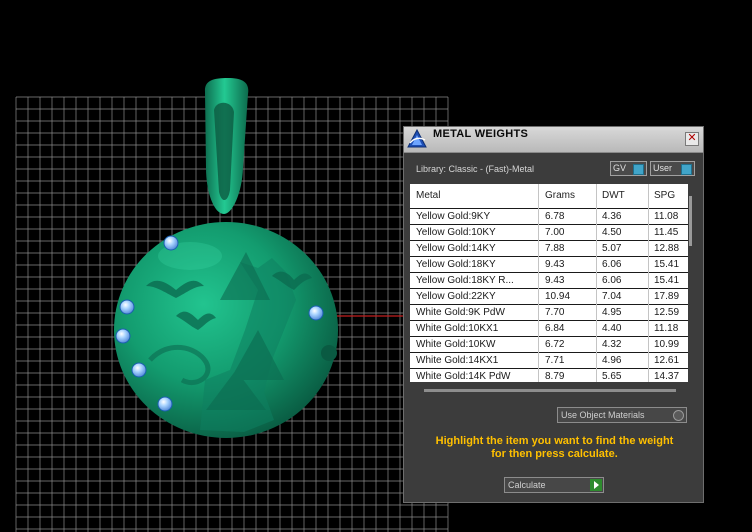 This screenshot has width=752, height=532. Describe the element at coordinates (612, 296) in the screenshot. I see `dwt-cell: 7.04` at that location.